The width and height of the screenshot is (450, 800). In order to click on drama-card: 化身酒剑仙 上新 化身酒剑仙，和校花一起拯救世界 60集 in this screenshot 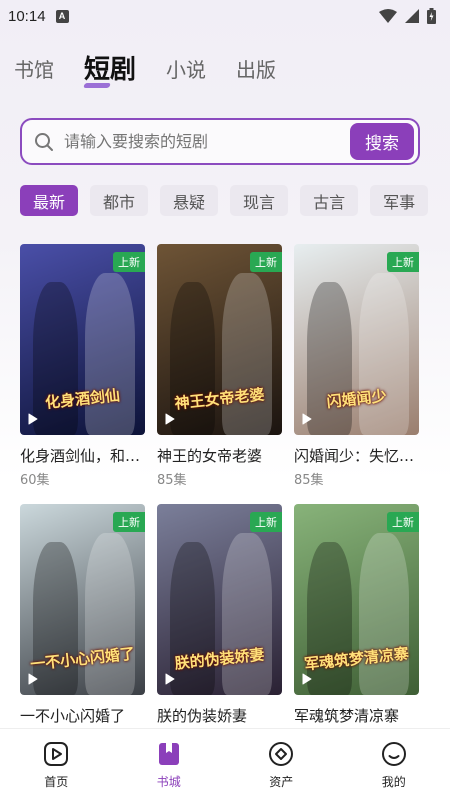, I will do `click(82, 367)`.